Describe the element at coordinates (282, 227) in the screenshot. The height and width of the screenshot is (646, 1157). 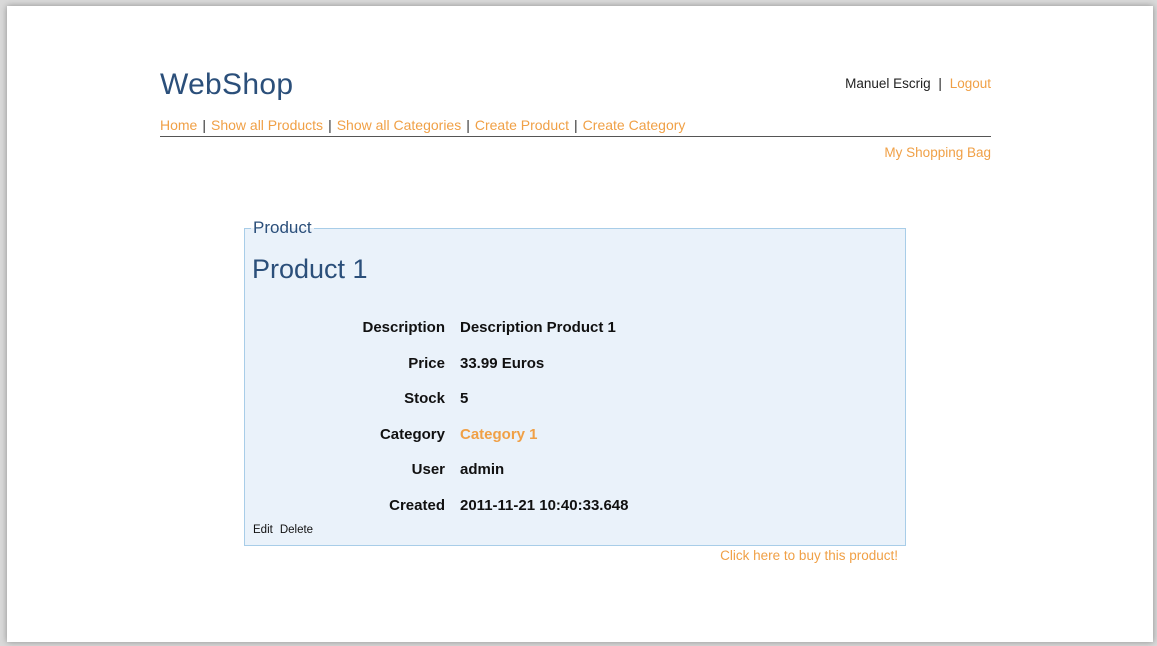
I see `product-legend: Product` at that location.